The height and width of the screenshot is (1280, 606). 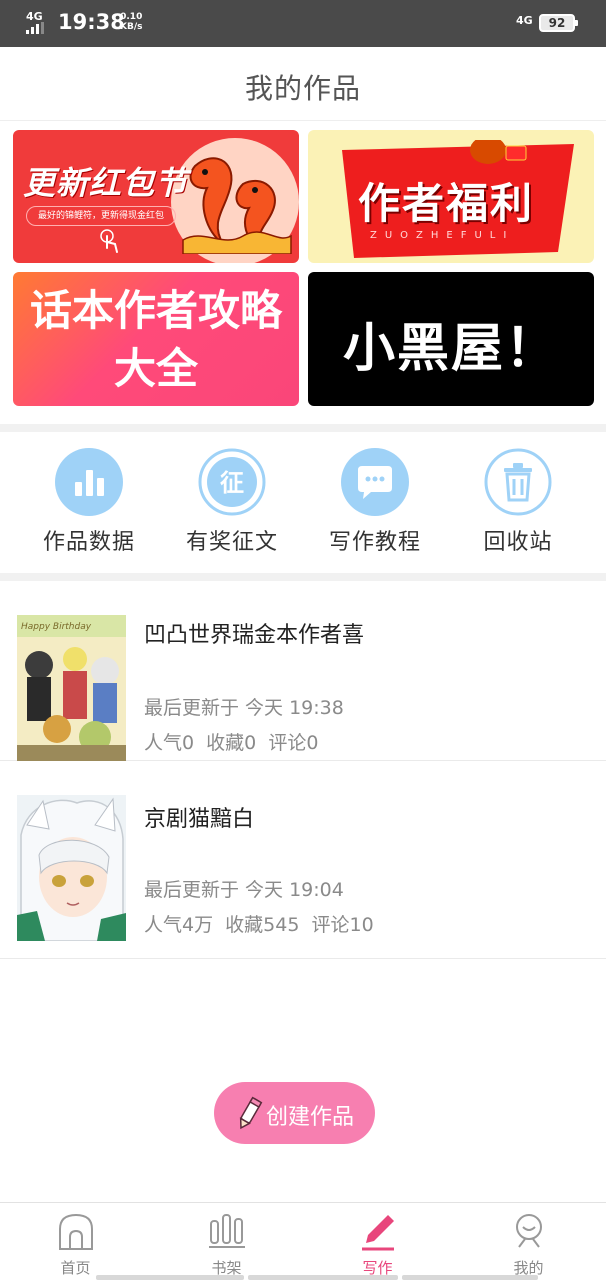 I want to click on nav-item-profile: 我的, so click(x=528, y=1241).